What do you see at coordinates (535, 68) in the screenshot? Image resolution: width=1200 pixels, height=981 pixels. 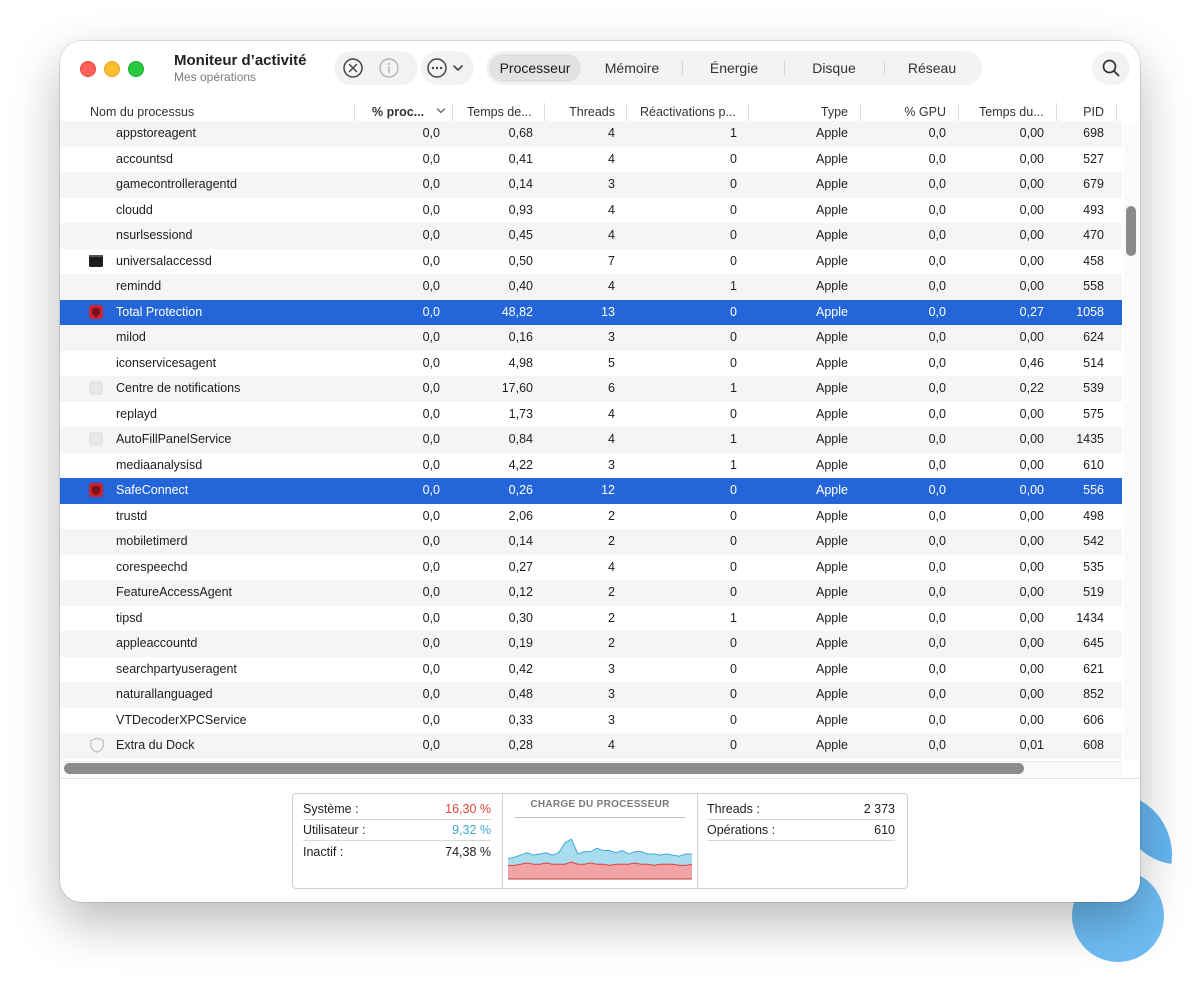 I see `tab-processeur: Processeur` at bounding box center [535, 68].